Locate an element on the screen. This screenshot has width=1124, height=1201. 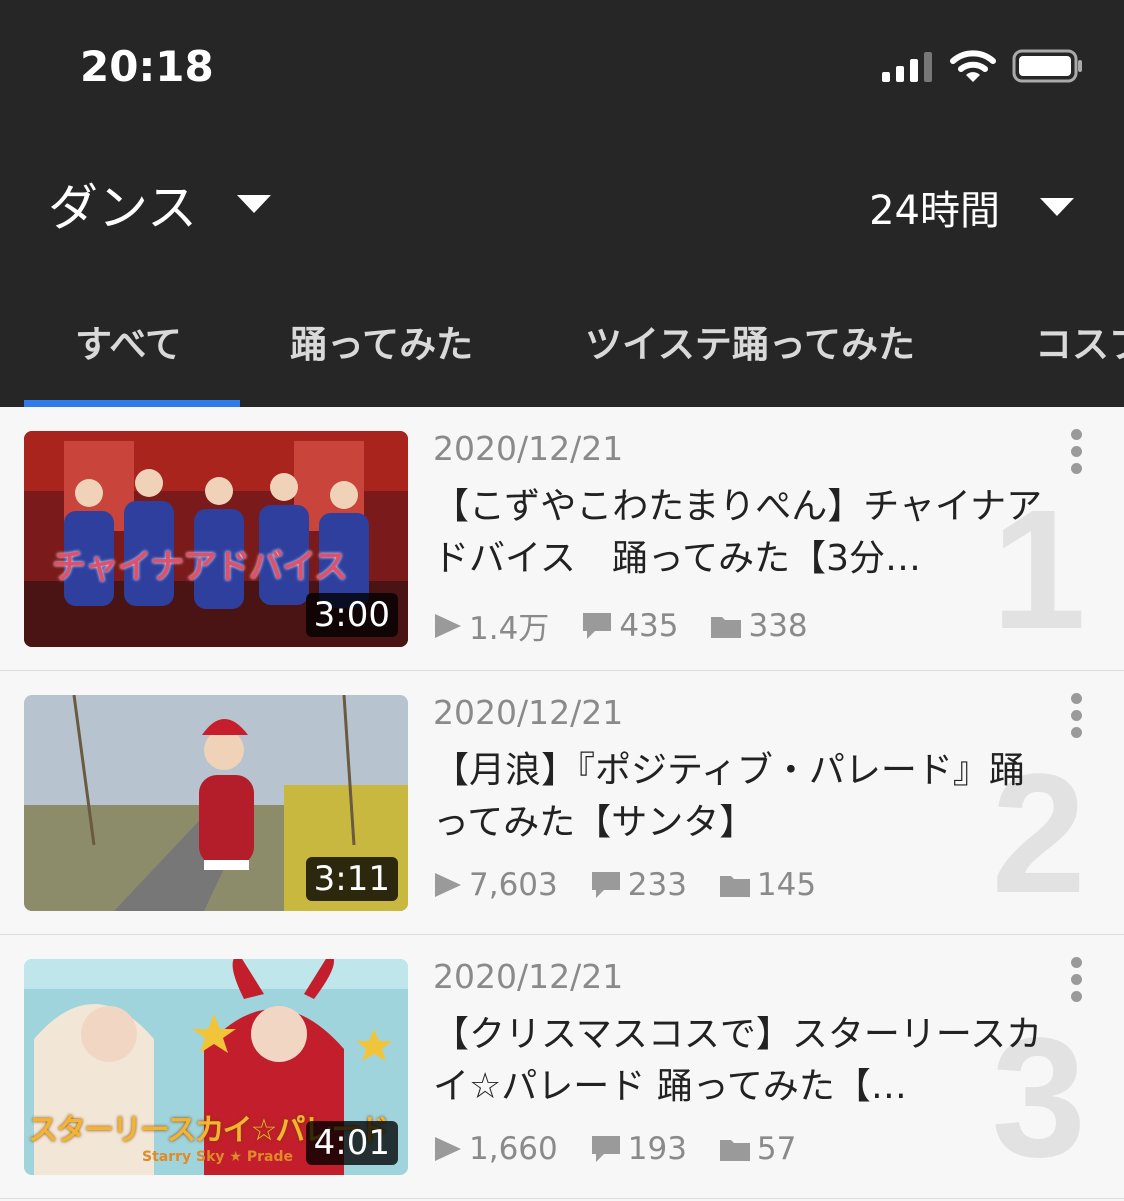
category-tabs: すべて 踊ってみた ツイステ踊ってみた コスプ is located at coordinates (562, 353).